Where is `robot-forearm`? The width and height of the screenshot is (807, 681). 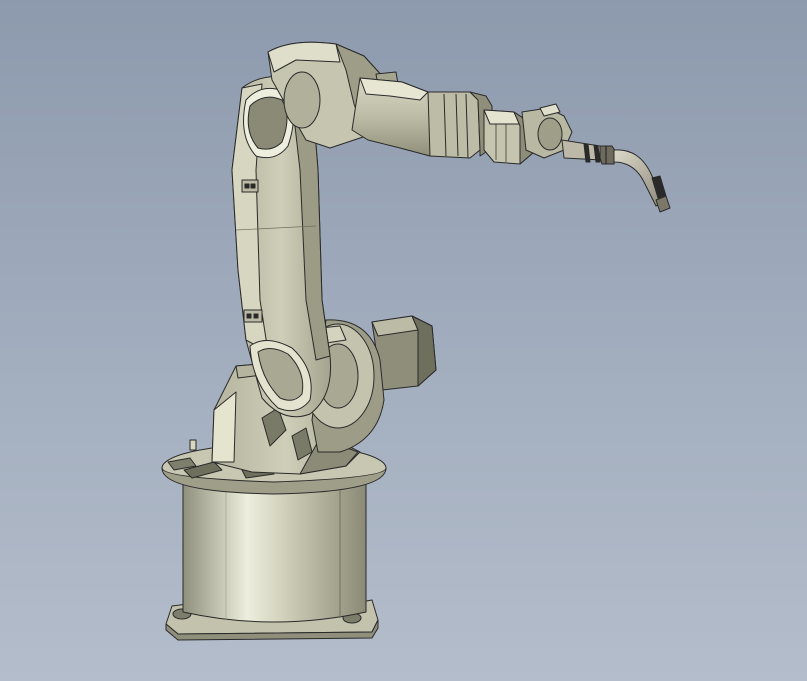 robot-forearm is located at coordinates (422, 118).